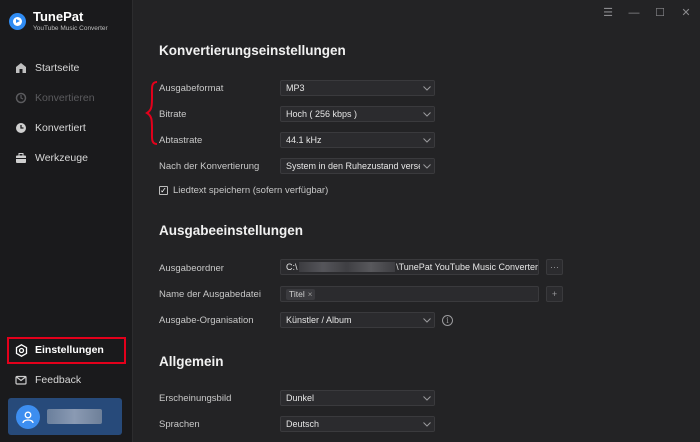 This screenshot has height=442, width=700. I want to click on user-name-redacted, so click(74, 416).